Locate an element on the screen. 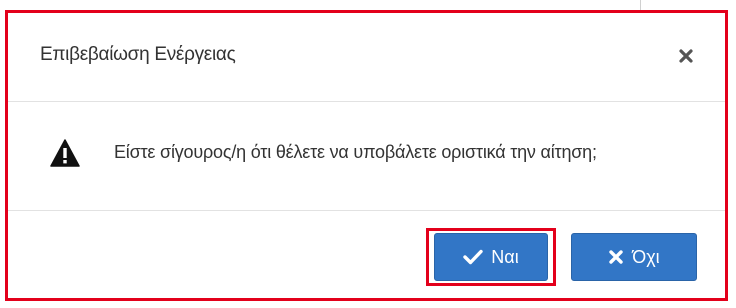  x-icon is located at coordinates (616, 257).